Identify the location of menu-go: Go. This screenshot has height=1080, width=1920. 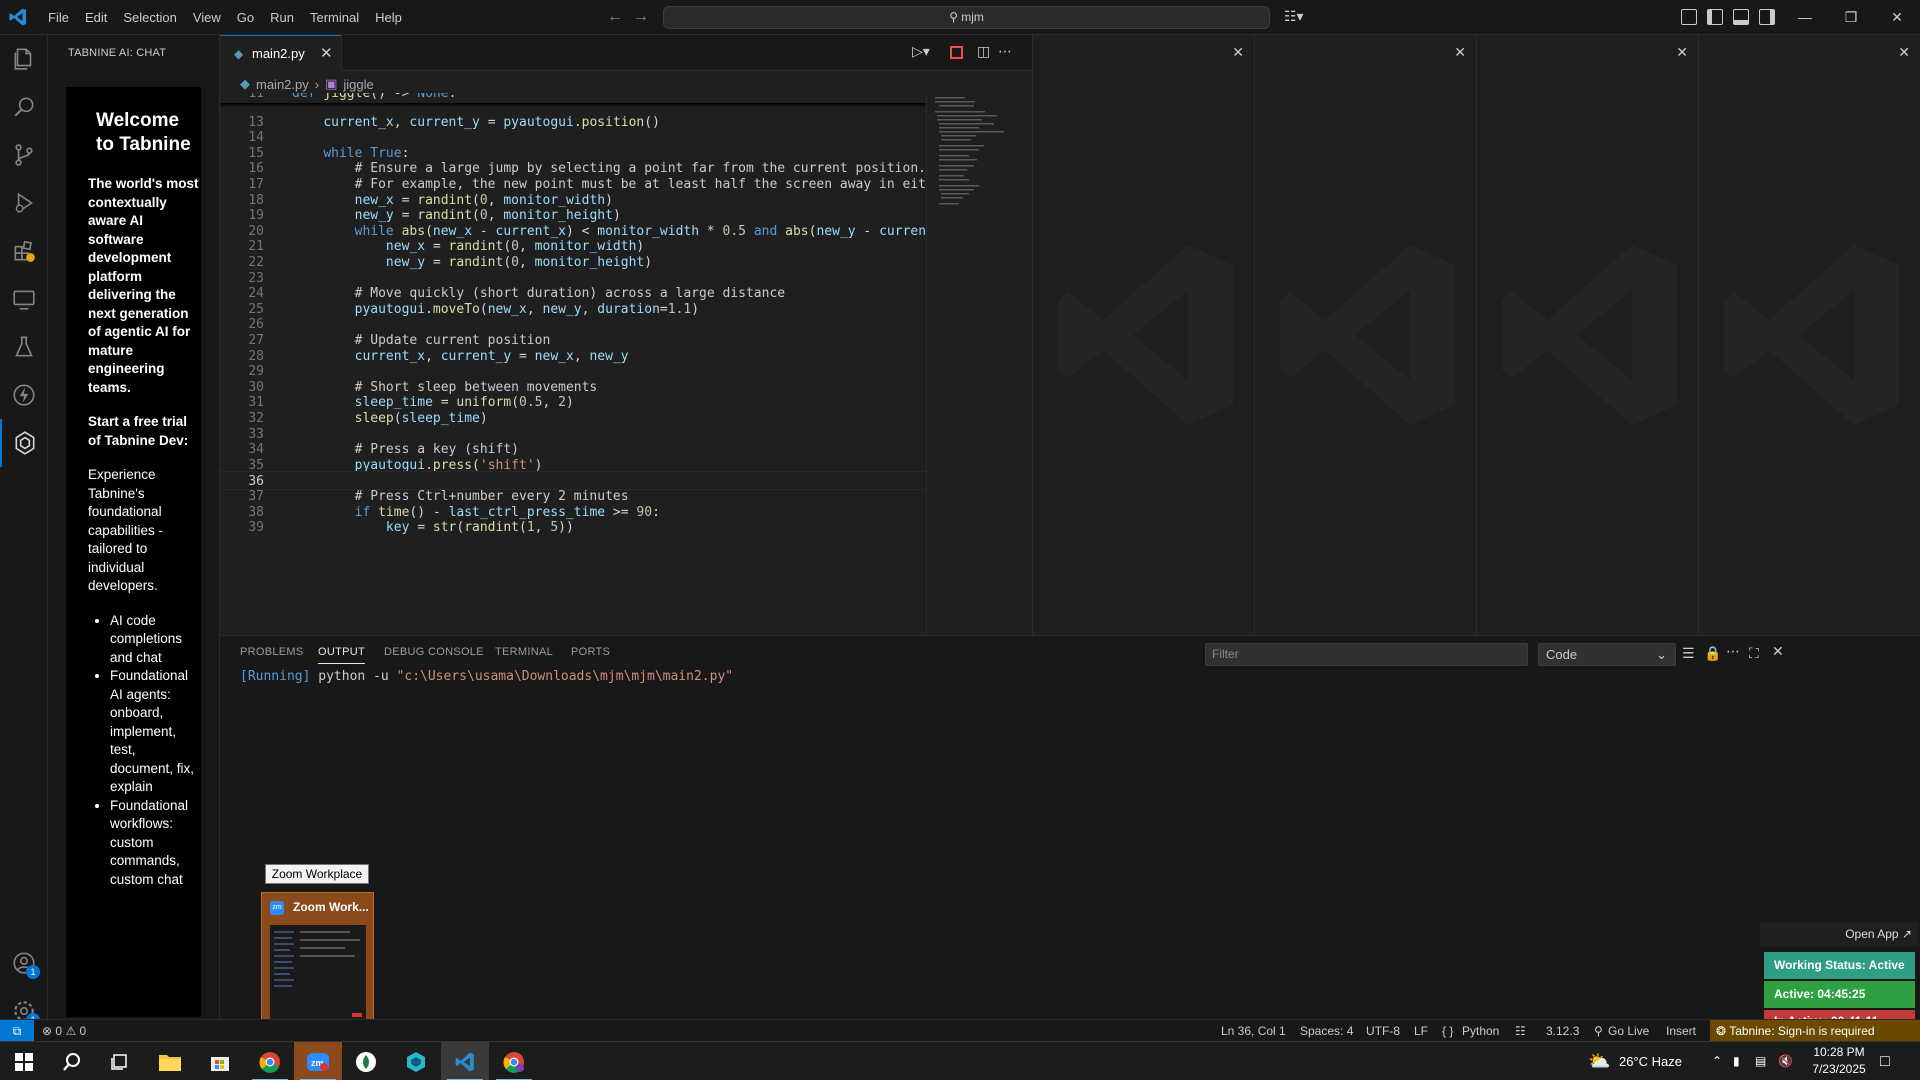
(245, 17).